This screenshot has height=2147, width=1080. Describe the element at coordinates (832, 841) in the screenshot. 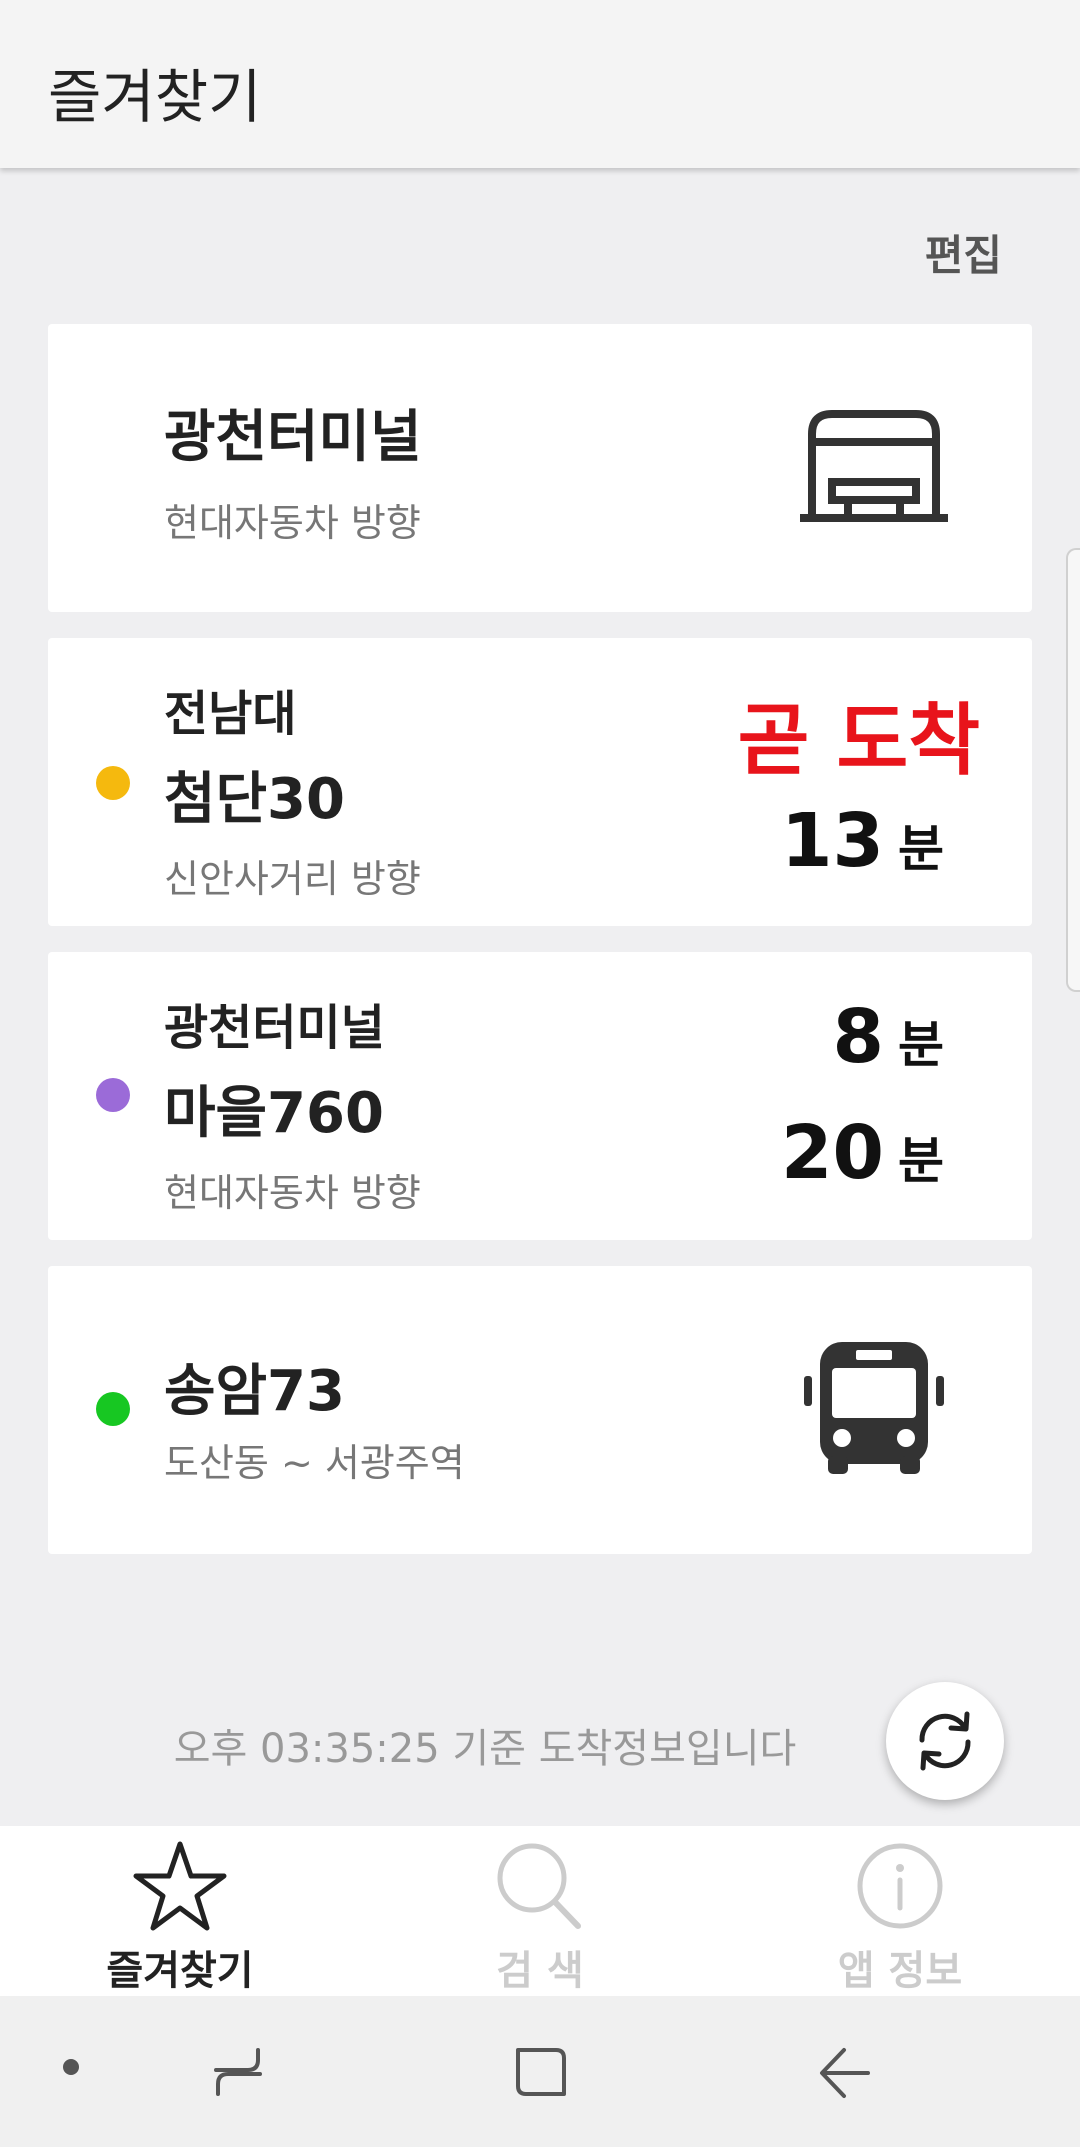

I see `arrival-minutes: 13` at that location.